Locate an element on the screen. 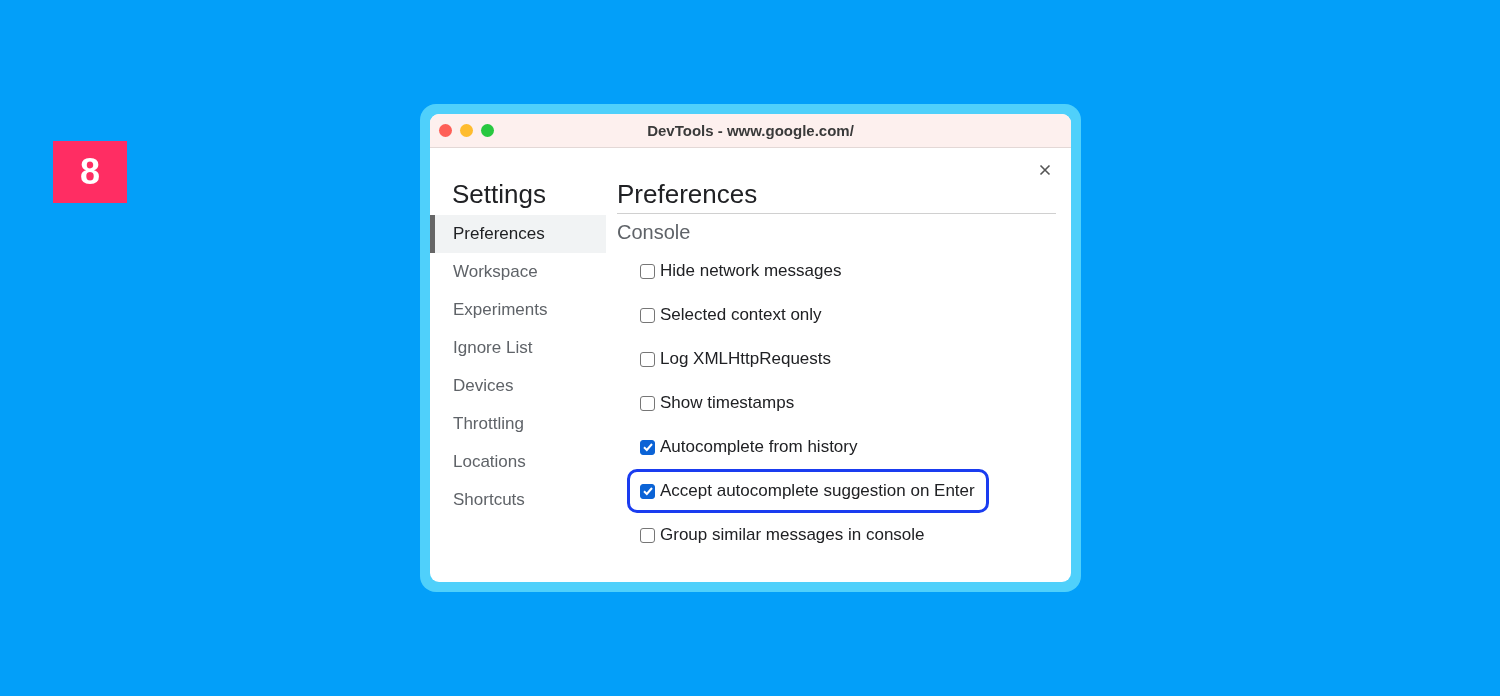 The width and height of the screenshot is (1500, 696). sidebar-item: Locations is located at coordinates (518, 462).